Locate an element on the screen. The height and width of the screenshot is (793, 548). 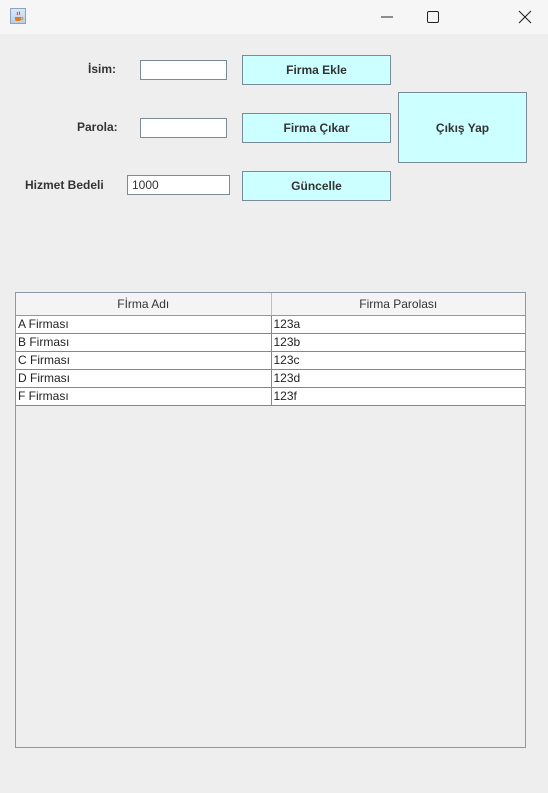
close-button is located at coordinates (525, 17).